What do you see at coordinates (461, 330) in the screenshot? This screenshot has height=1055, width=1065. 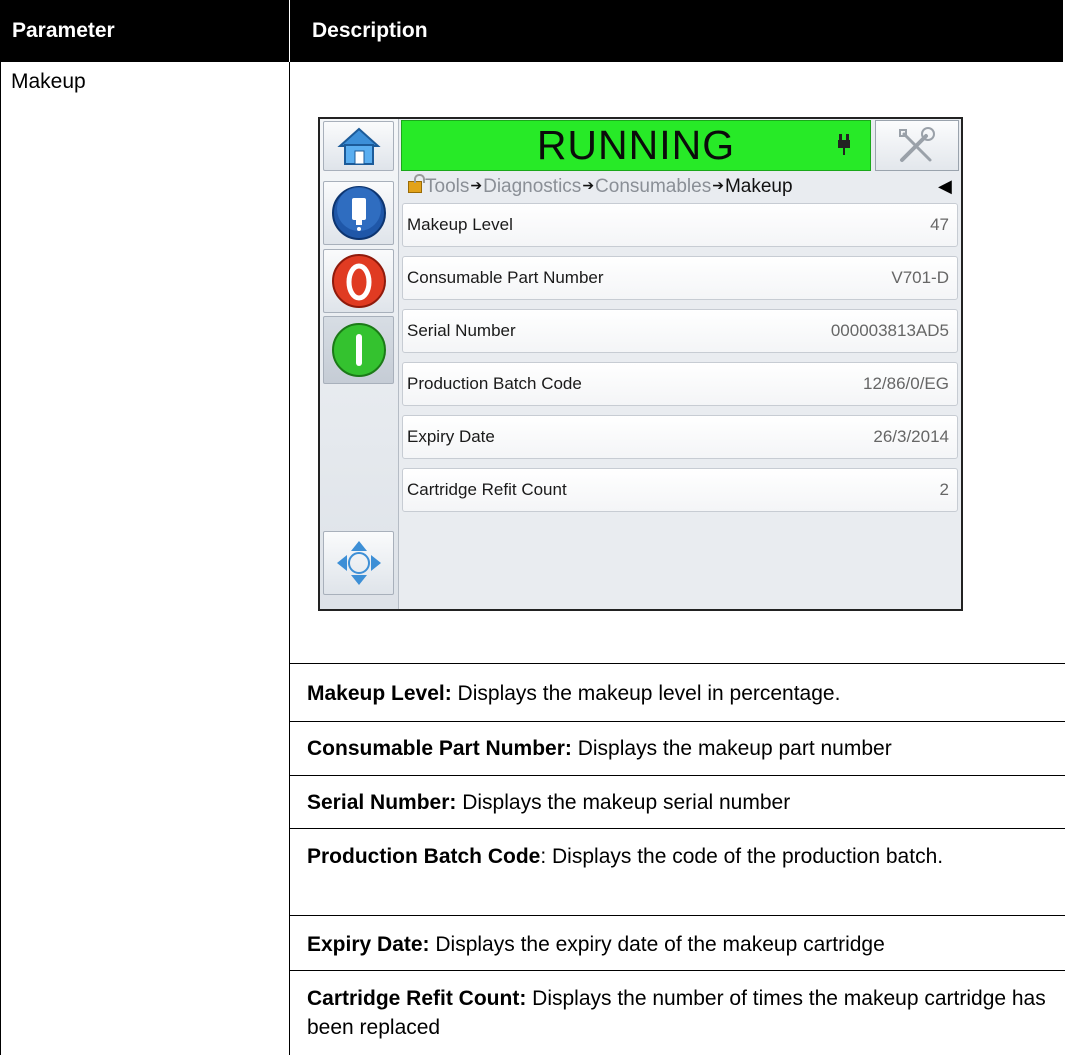 I see `field-label: Serial Number` at bounding box center [461, 330].